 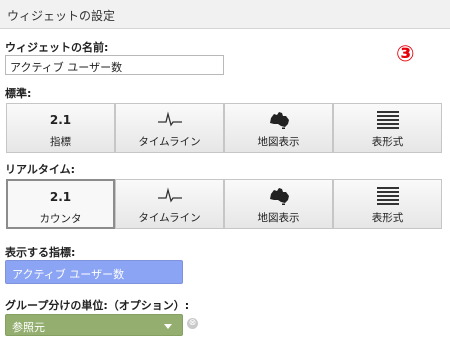 I want to click on standard-metric-label: 指標, so click(x=60, y=142).